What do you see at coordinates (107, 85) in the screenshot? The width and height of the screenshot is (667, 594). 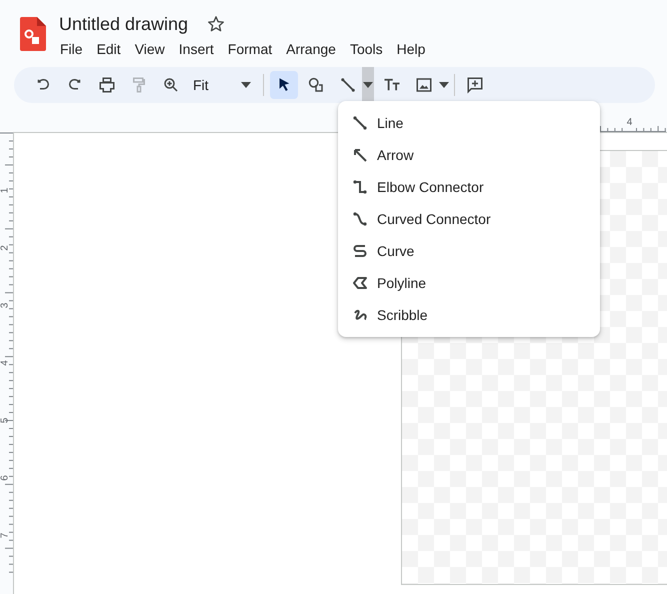 I see `print-icon` at bounding box center [107, 85].